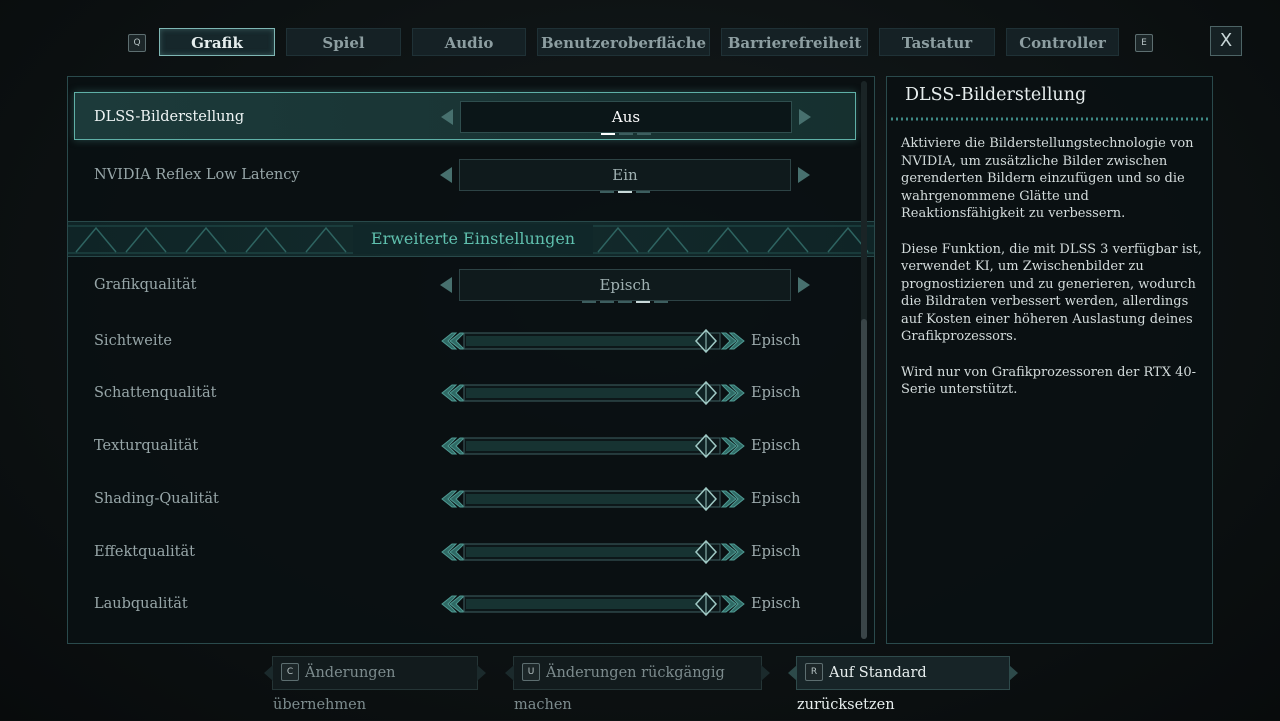 This screenshot has width=1280, height=721. I want to click on close-button: X, so click(1226, 41).